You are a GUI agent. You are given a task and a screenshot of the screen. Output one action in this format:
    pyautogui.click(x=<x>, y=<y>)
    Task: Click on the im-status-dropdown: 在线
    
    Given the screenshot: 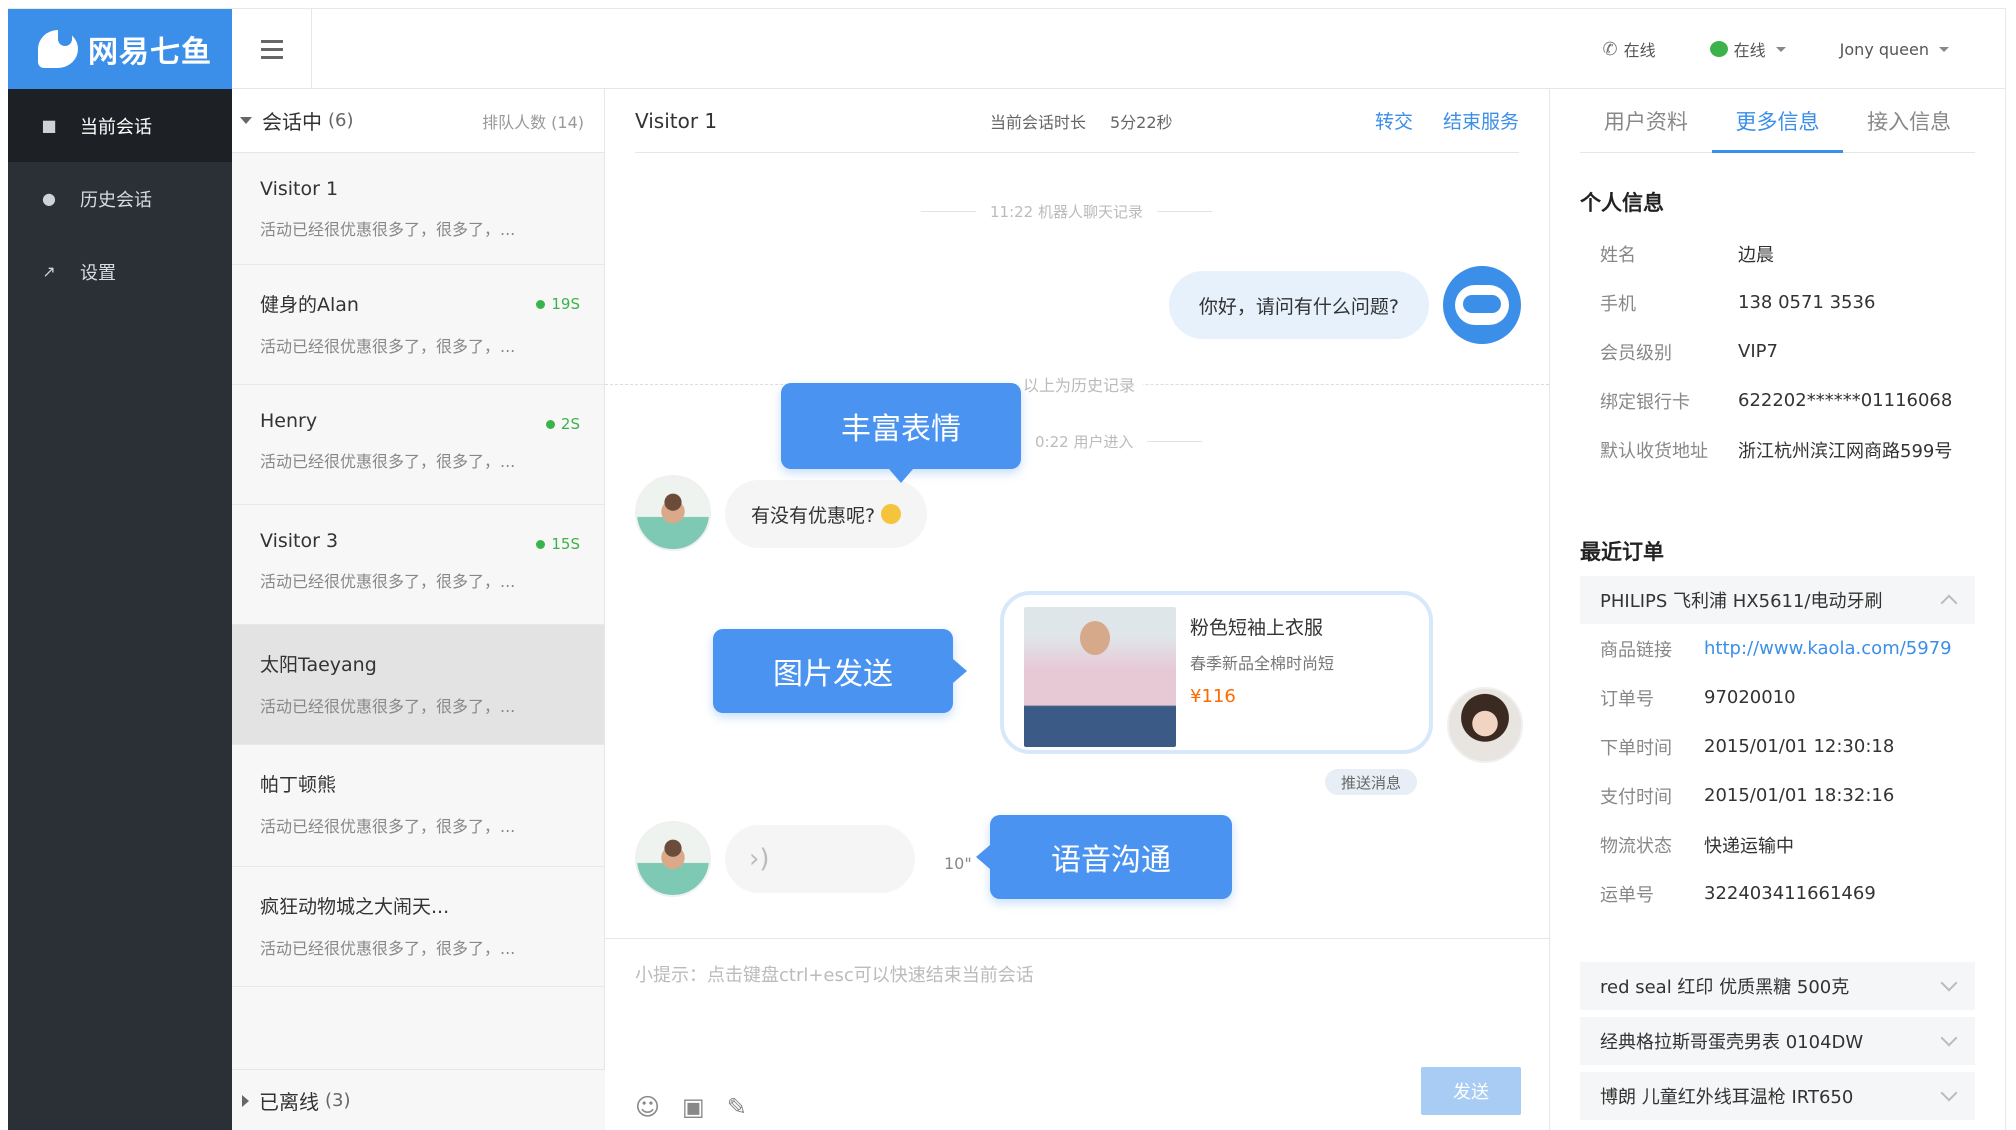 What is the action you would take?
    pyautogui.click(x=1747, y=49)
    